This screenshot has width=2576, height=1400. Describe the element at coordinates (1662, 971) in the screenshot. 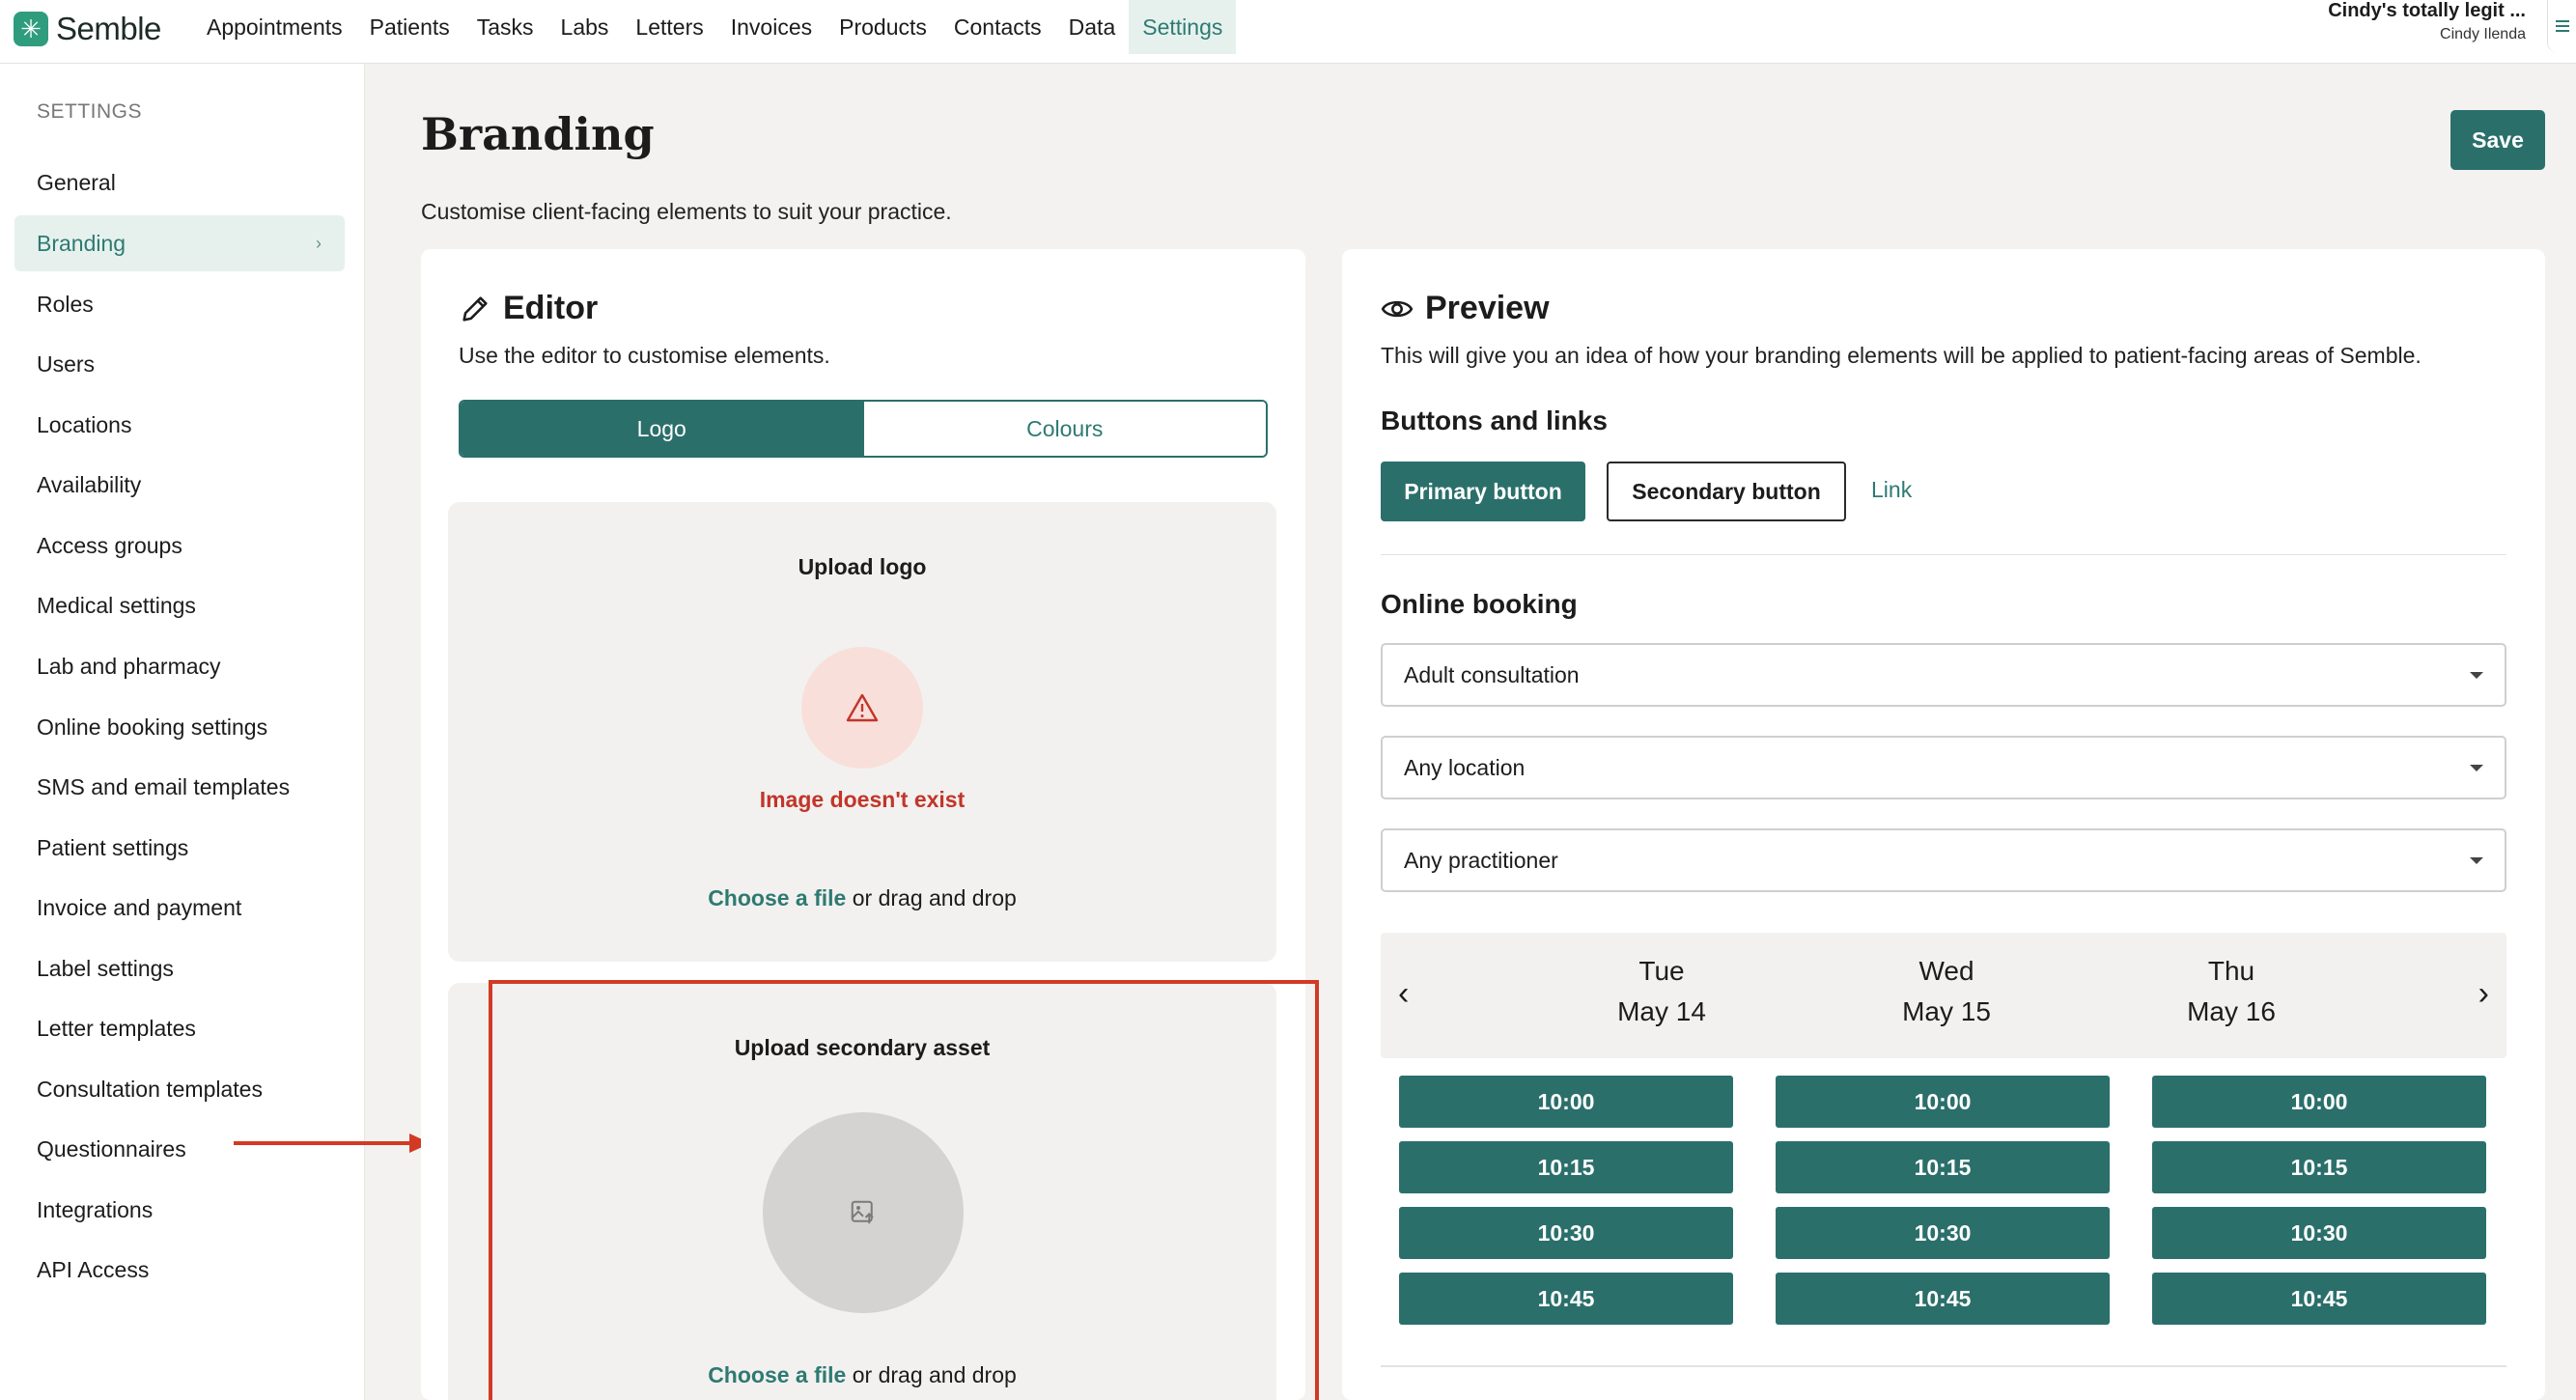

I see `day-name: Tue` at that location.